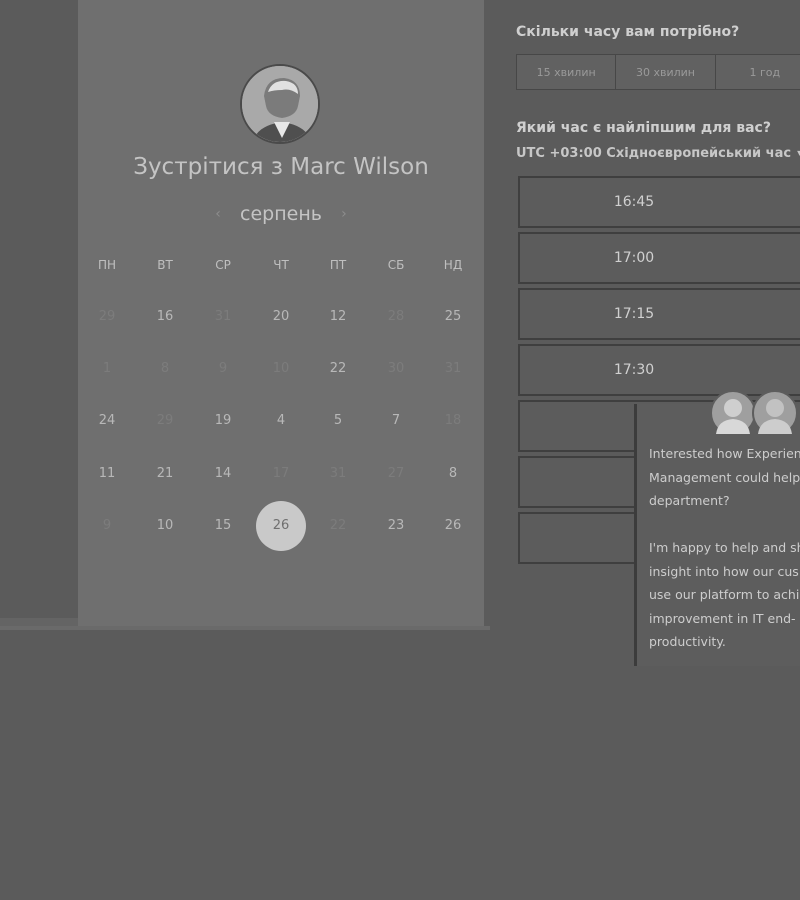 This screenshot has width=800, height=900. What do you see at coordinates (634, 258) in the screenshot?
I see `time-slot-label: 17:00` at bounding box center [634, 258].